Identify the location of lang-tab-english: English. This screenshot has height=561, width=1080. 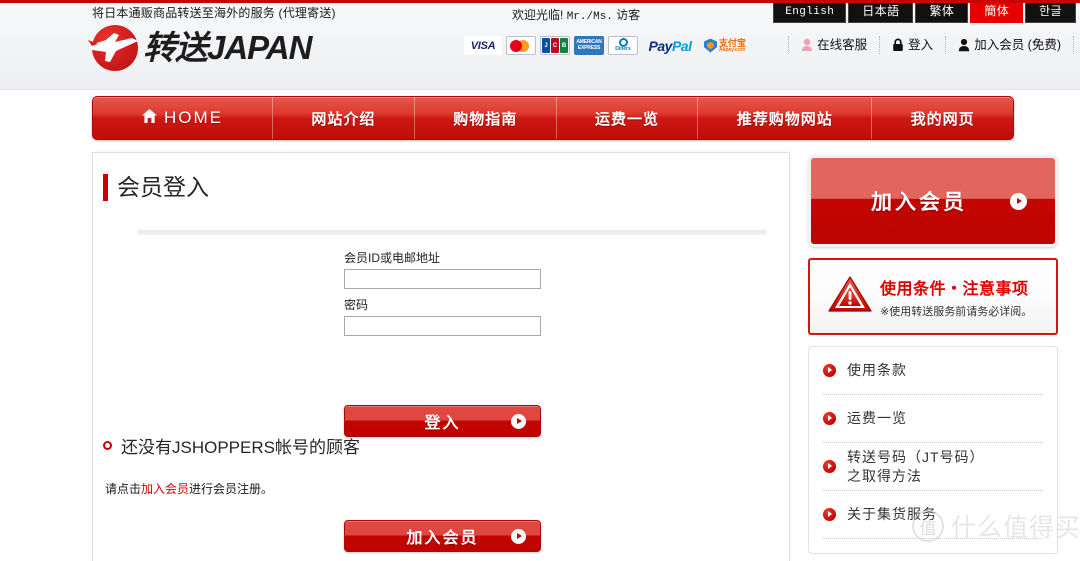
(810, 13).